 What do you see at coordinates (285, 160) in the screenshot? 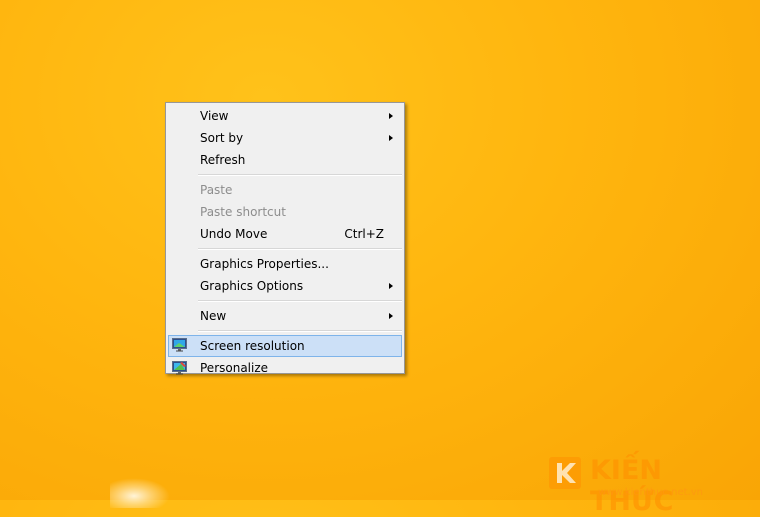
I see `menu-item-refresh: Refresh` at bounding box center [285, 160].